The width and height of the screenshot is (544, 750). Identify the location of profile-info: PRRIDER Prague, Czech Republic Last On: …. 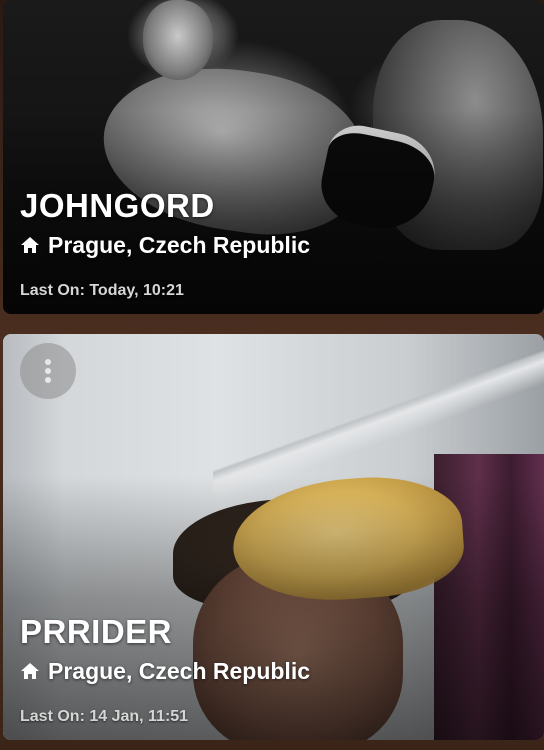
(165, 669).